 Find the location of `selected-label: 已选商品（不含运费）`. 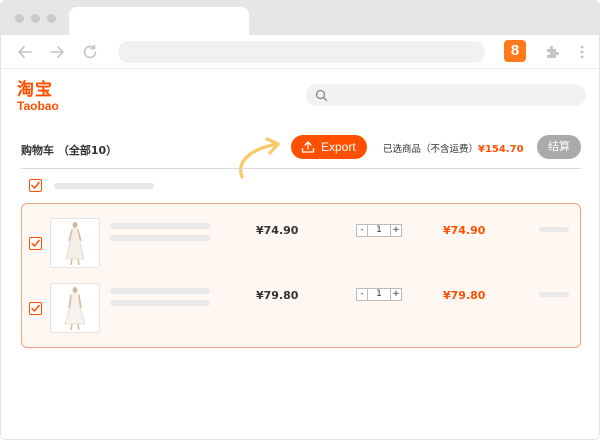

selected-label: 已选商品（不含运费） is located at coordinates (431, 149).